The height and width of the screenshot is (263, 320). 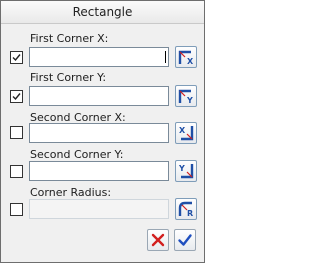 I want to click on svg-text: R, so click(x=190, y=213).